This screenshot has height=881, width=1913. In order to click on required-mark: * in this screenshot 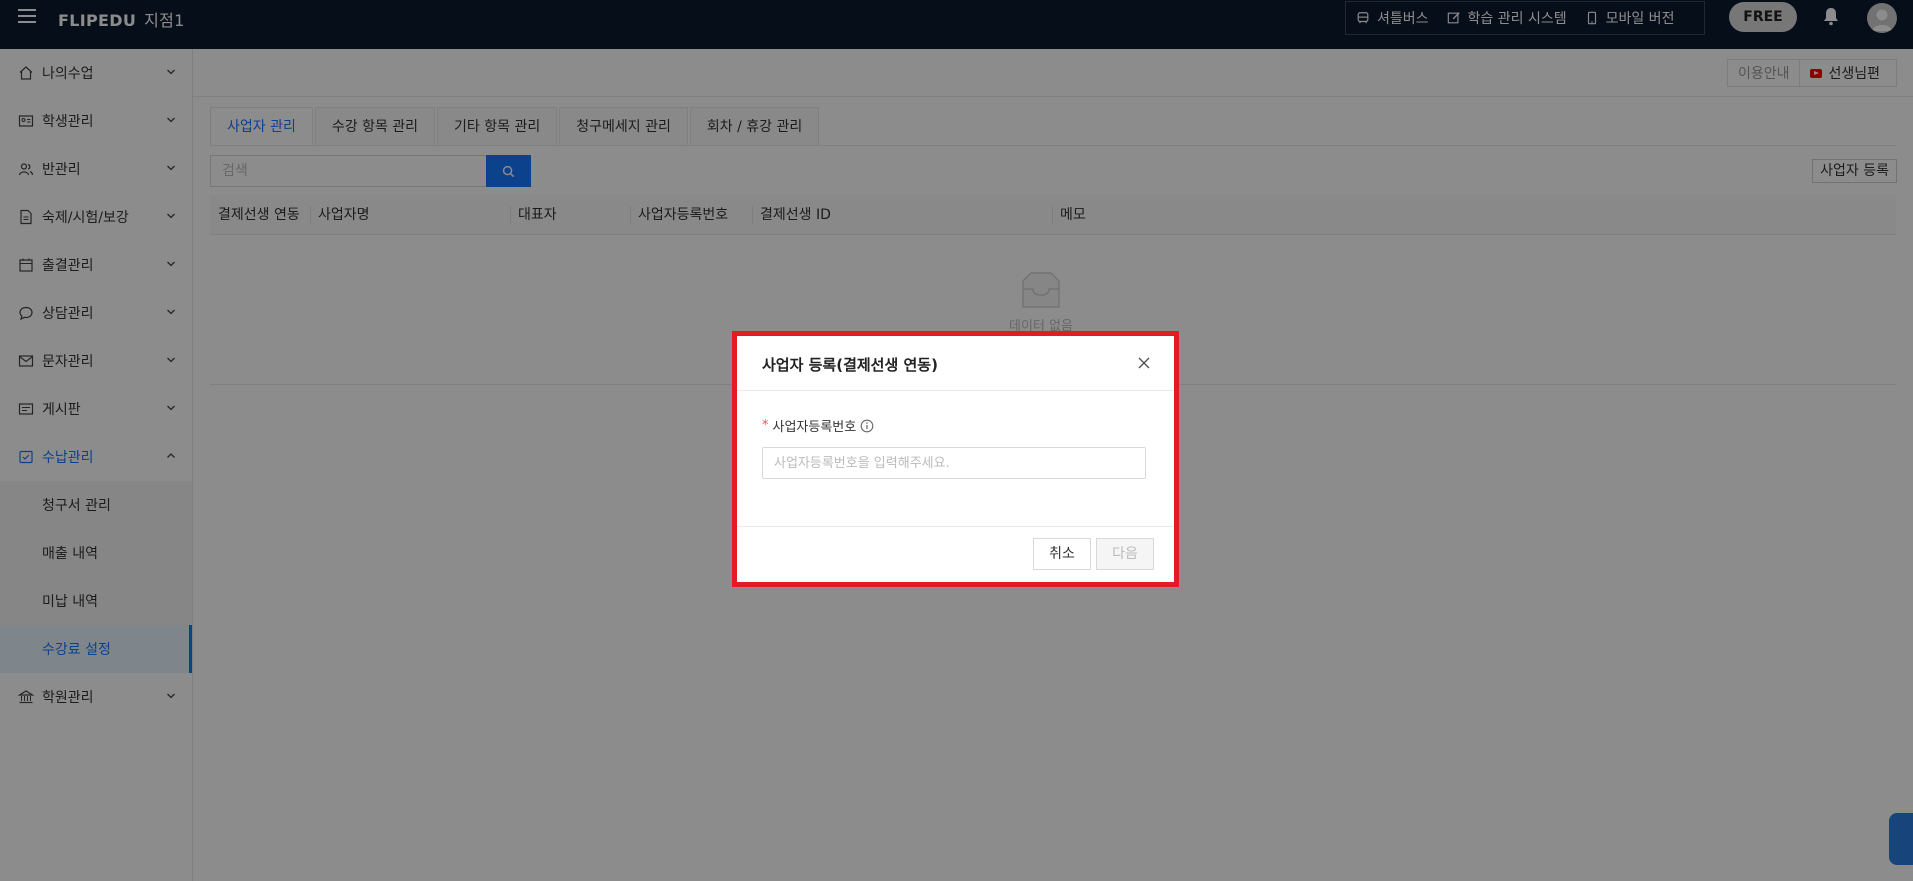, I will do `click(765, 425)`.